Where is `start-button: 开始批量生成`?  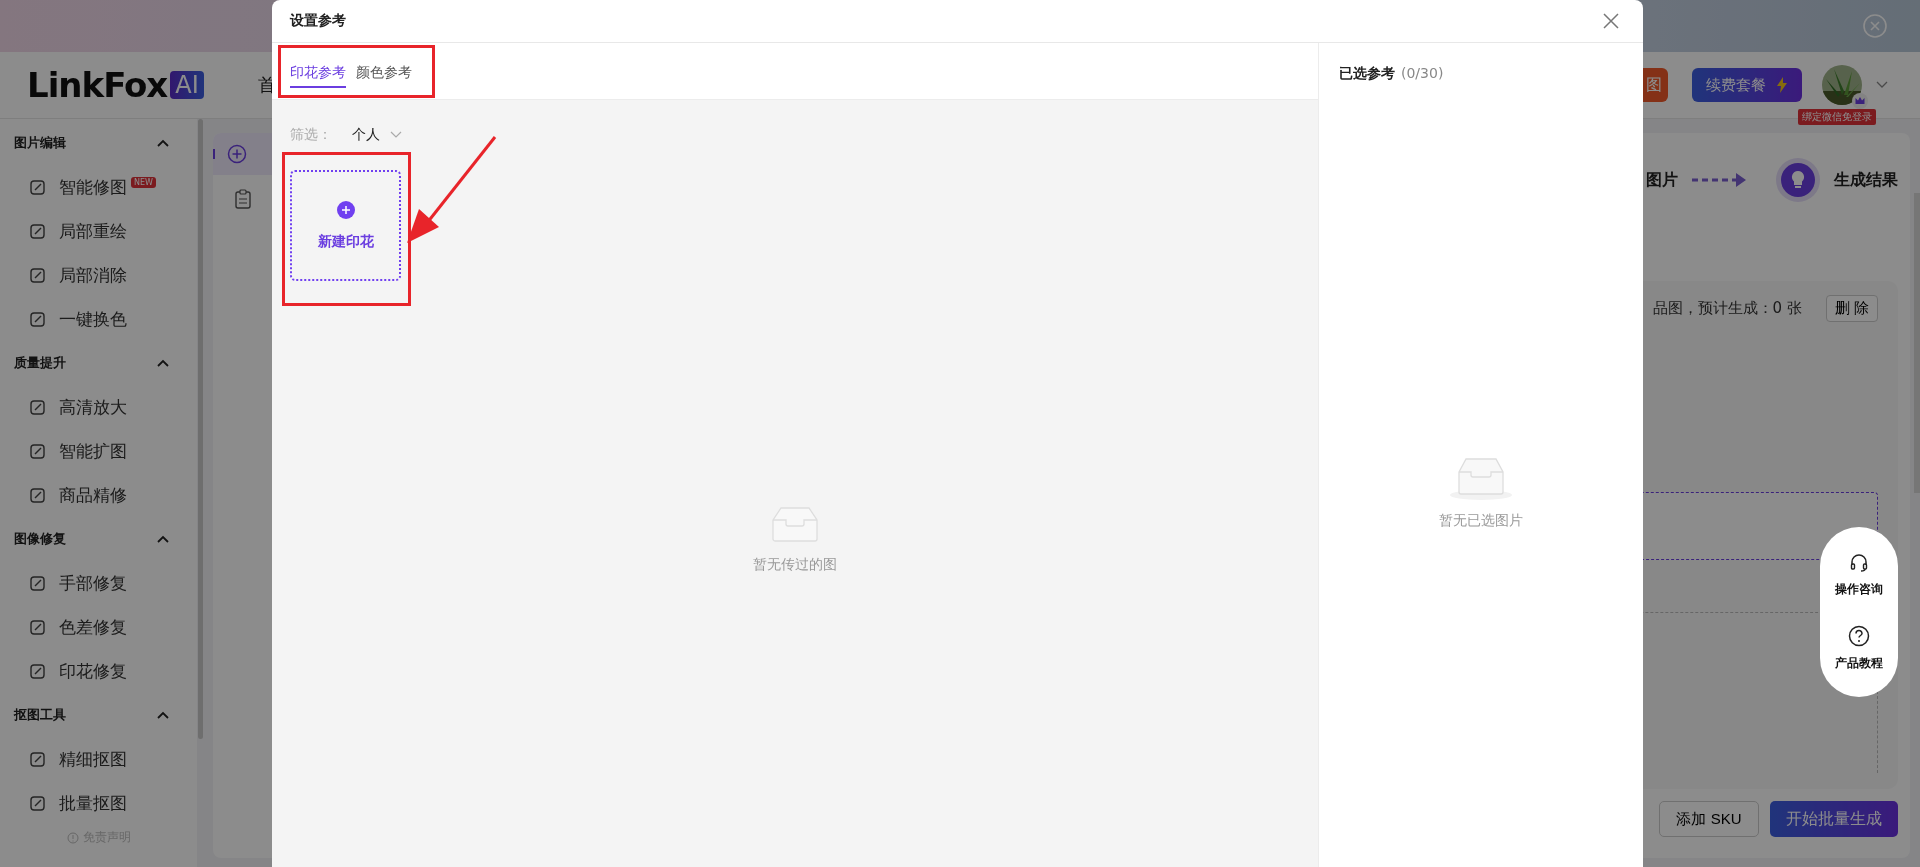
start-button: 开始批量生成 is located at coordinates (1834, 819).